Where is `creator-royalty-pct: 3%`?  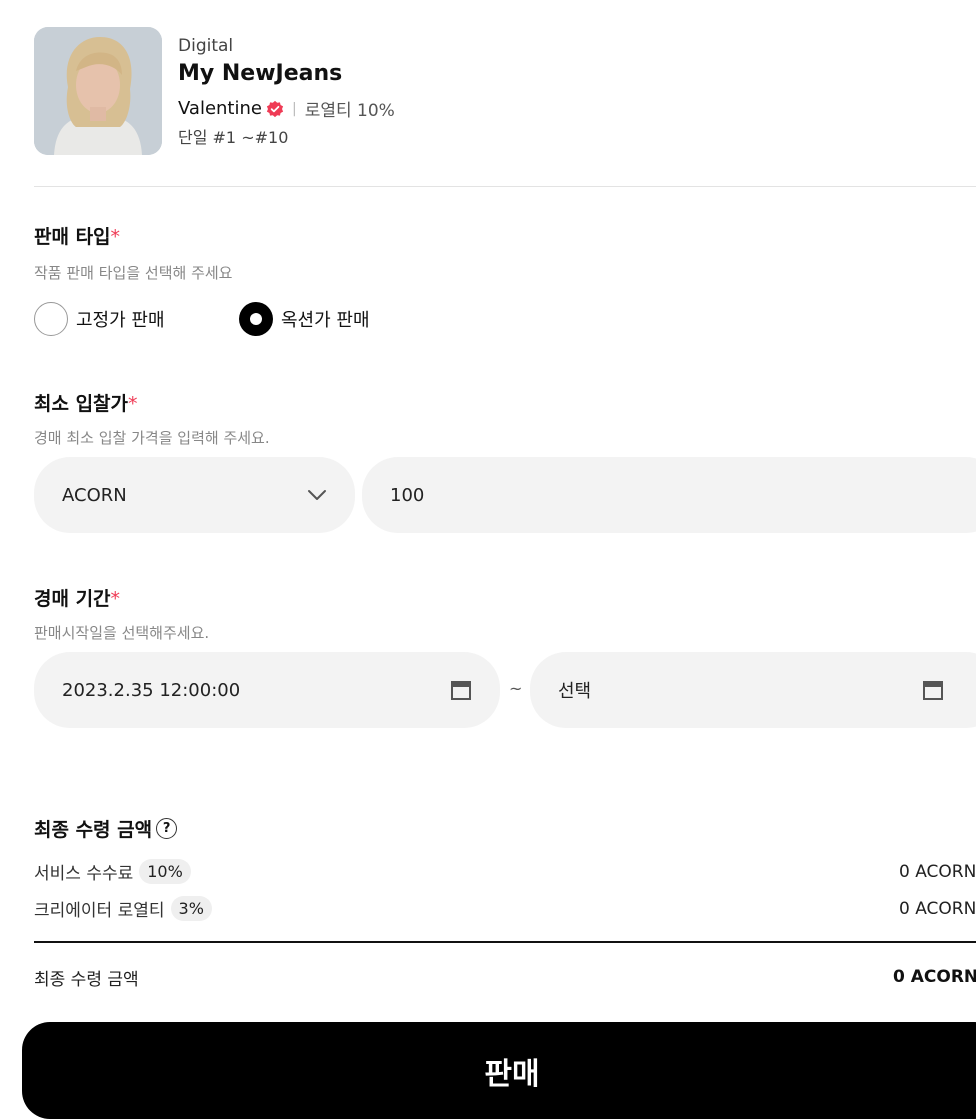
creator-royalty-pct: 3% is located at coordinates (191, 908).